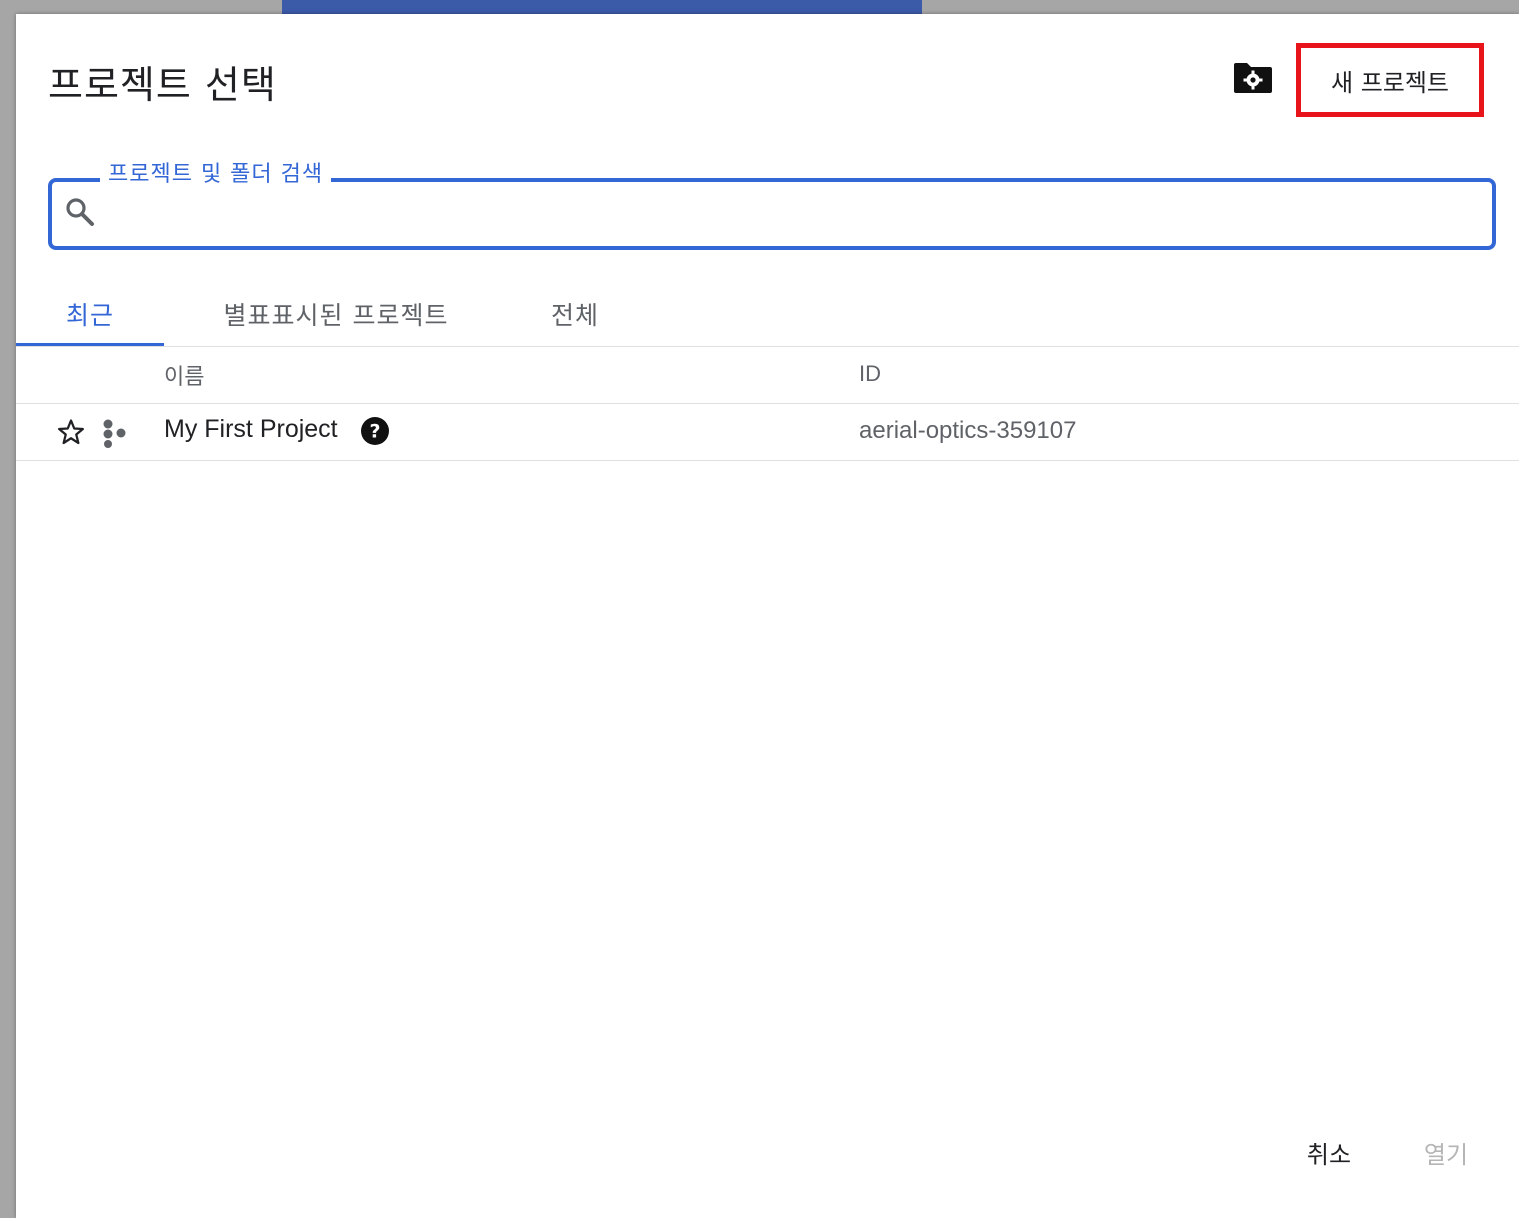 The height and width of the screenshot is (1218, 1519). Describe the element at coordinates (968, 430) in the screenshot. I see `project-id: aerial-optics-359107` at that location.